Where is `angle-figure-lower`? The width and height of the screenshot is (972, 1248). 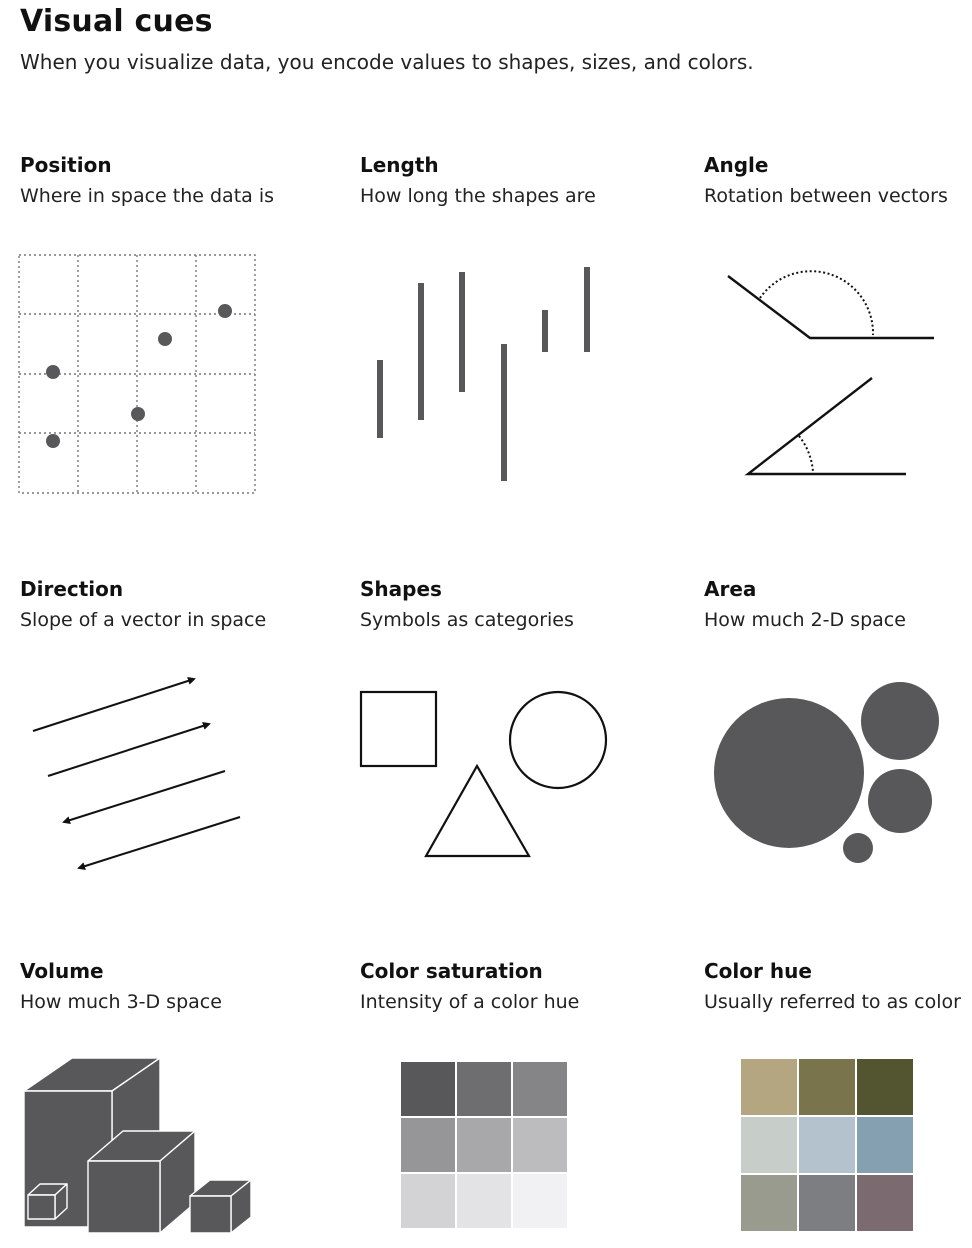 angle-figure-lower is located at coordinates (825, 426).